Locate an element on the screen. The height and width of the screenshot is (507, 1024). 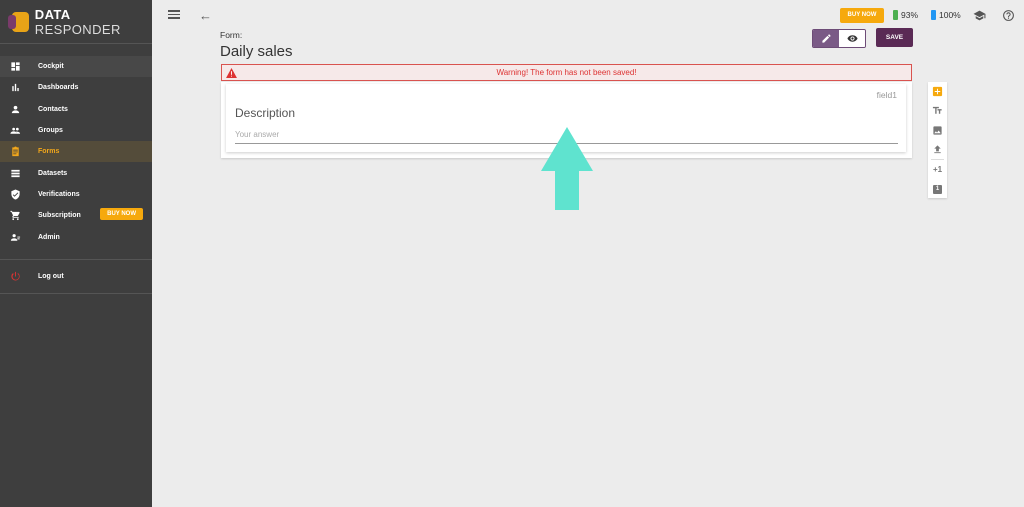
plus-one-icon: +1 is located at coordinates (937, 170).